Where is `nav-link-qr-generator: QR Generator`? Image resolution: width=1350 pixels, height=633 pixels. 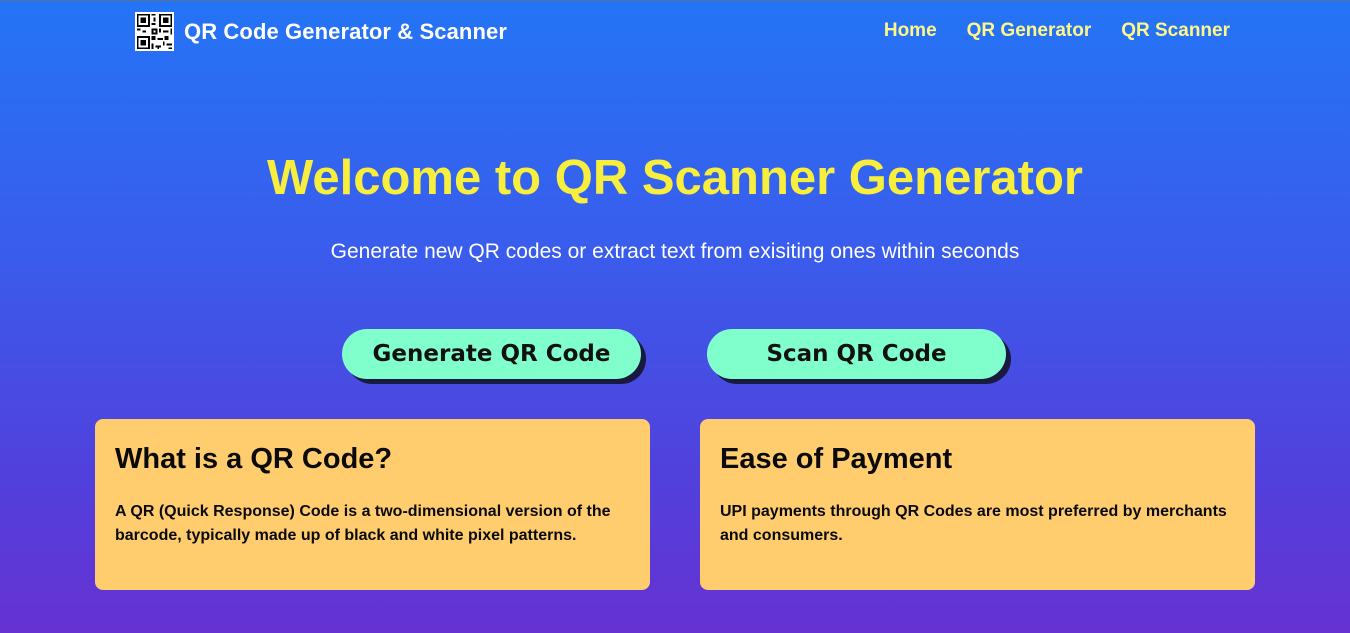
nav-link-qr-generator: QR Generator is located at coordinates (1029, 31).